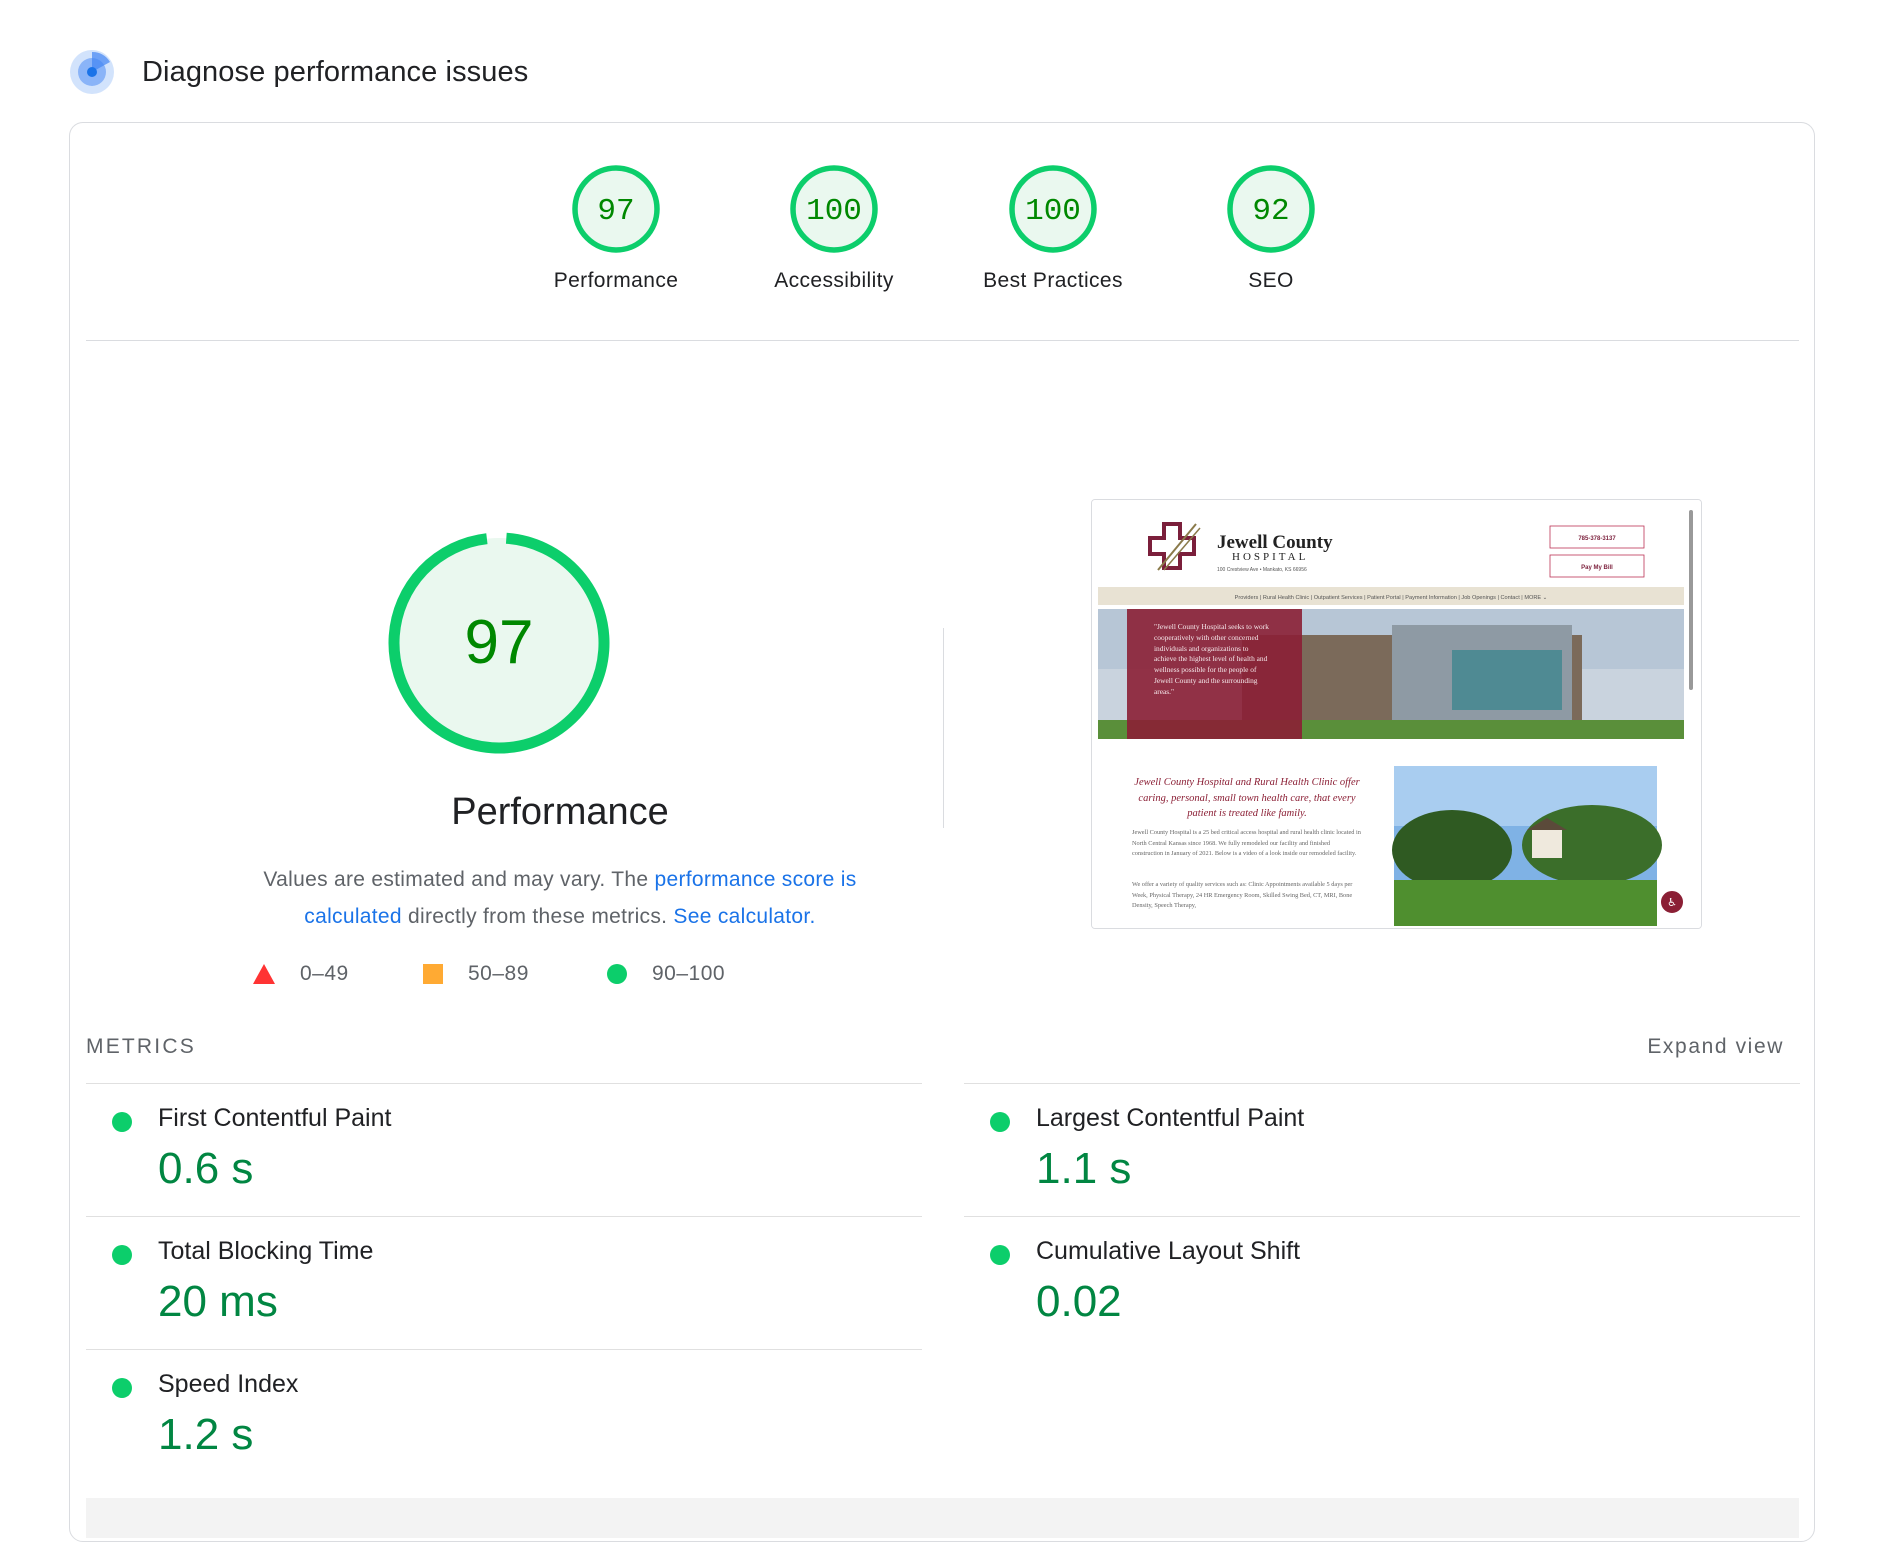 The width and height of the screenshot is (1888, 1542). Describe the element at coordinates (1168, 1251) in the screenshot. I see `metric-name: Cumulative Layout Shift` at that location.